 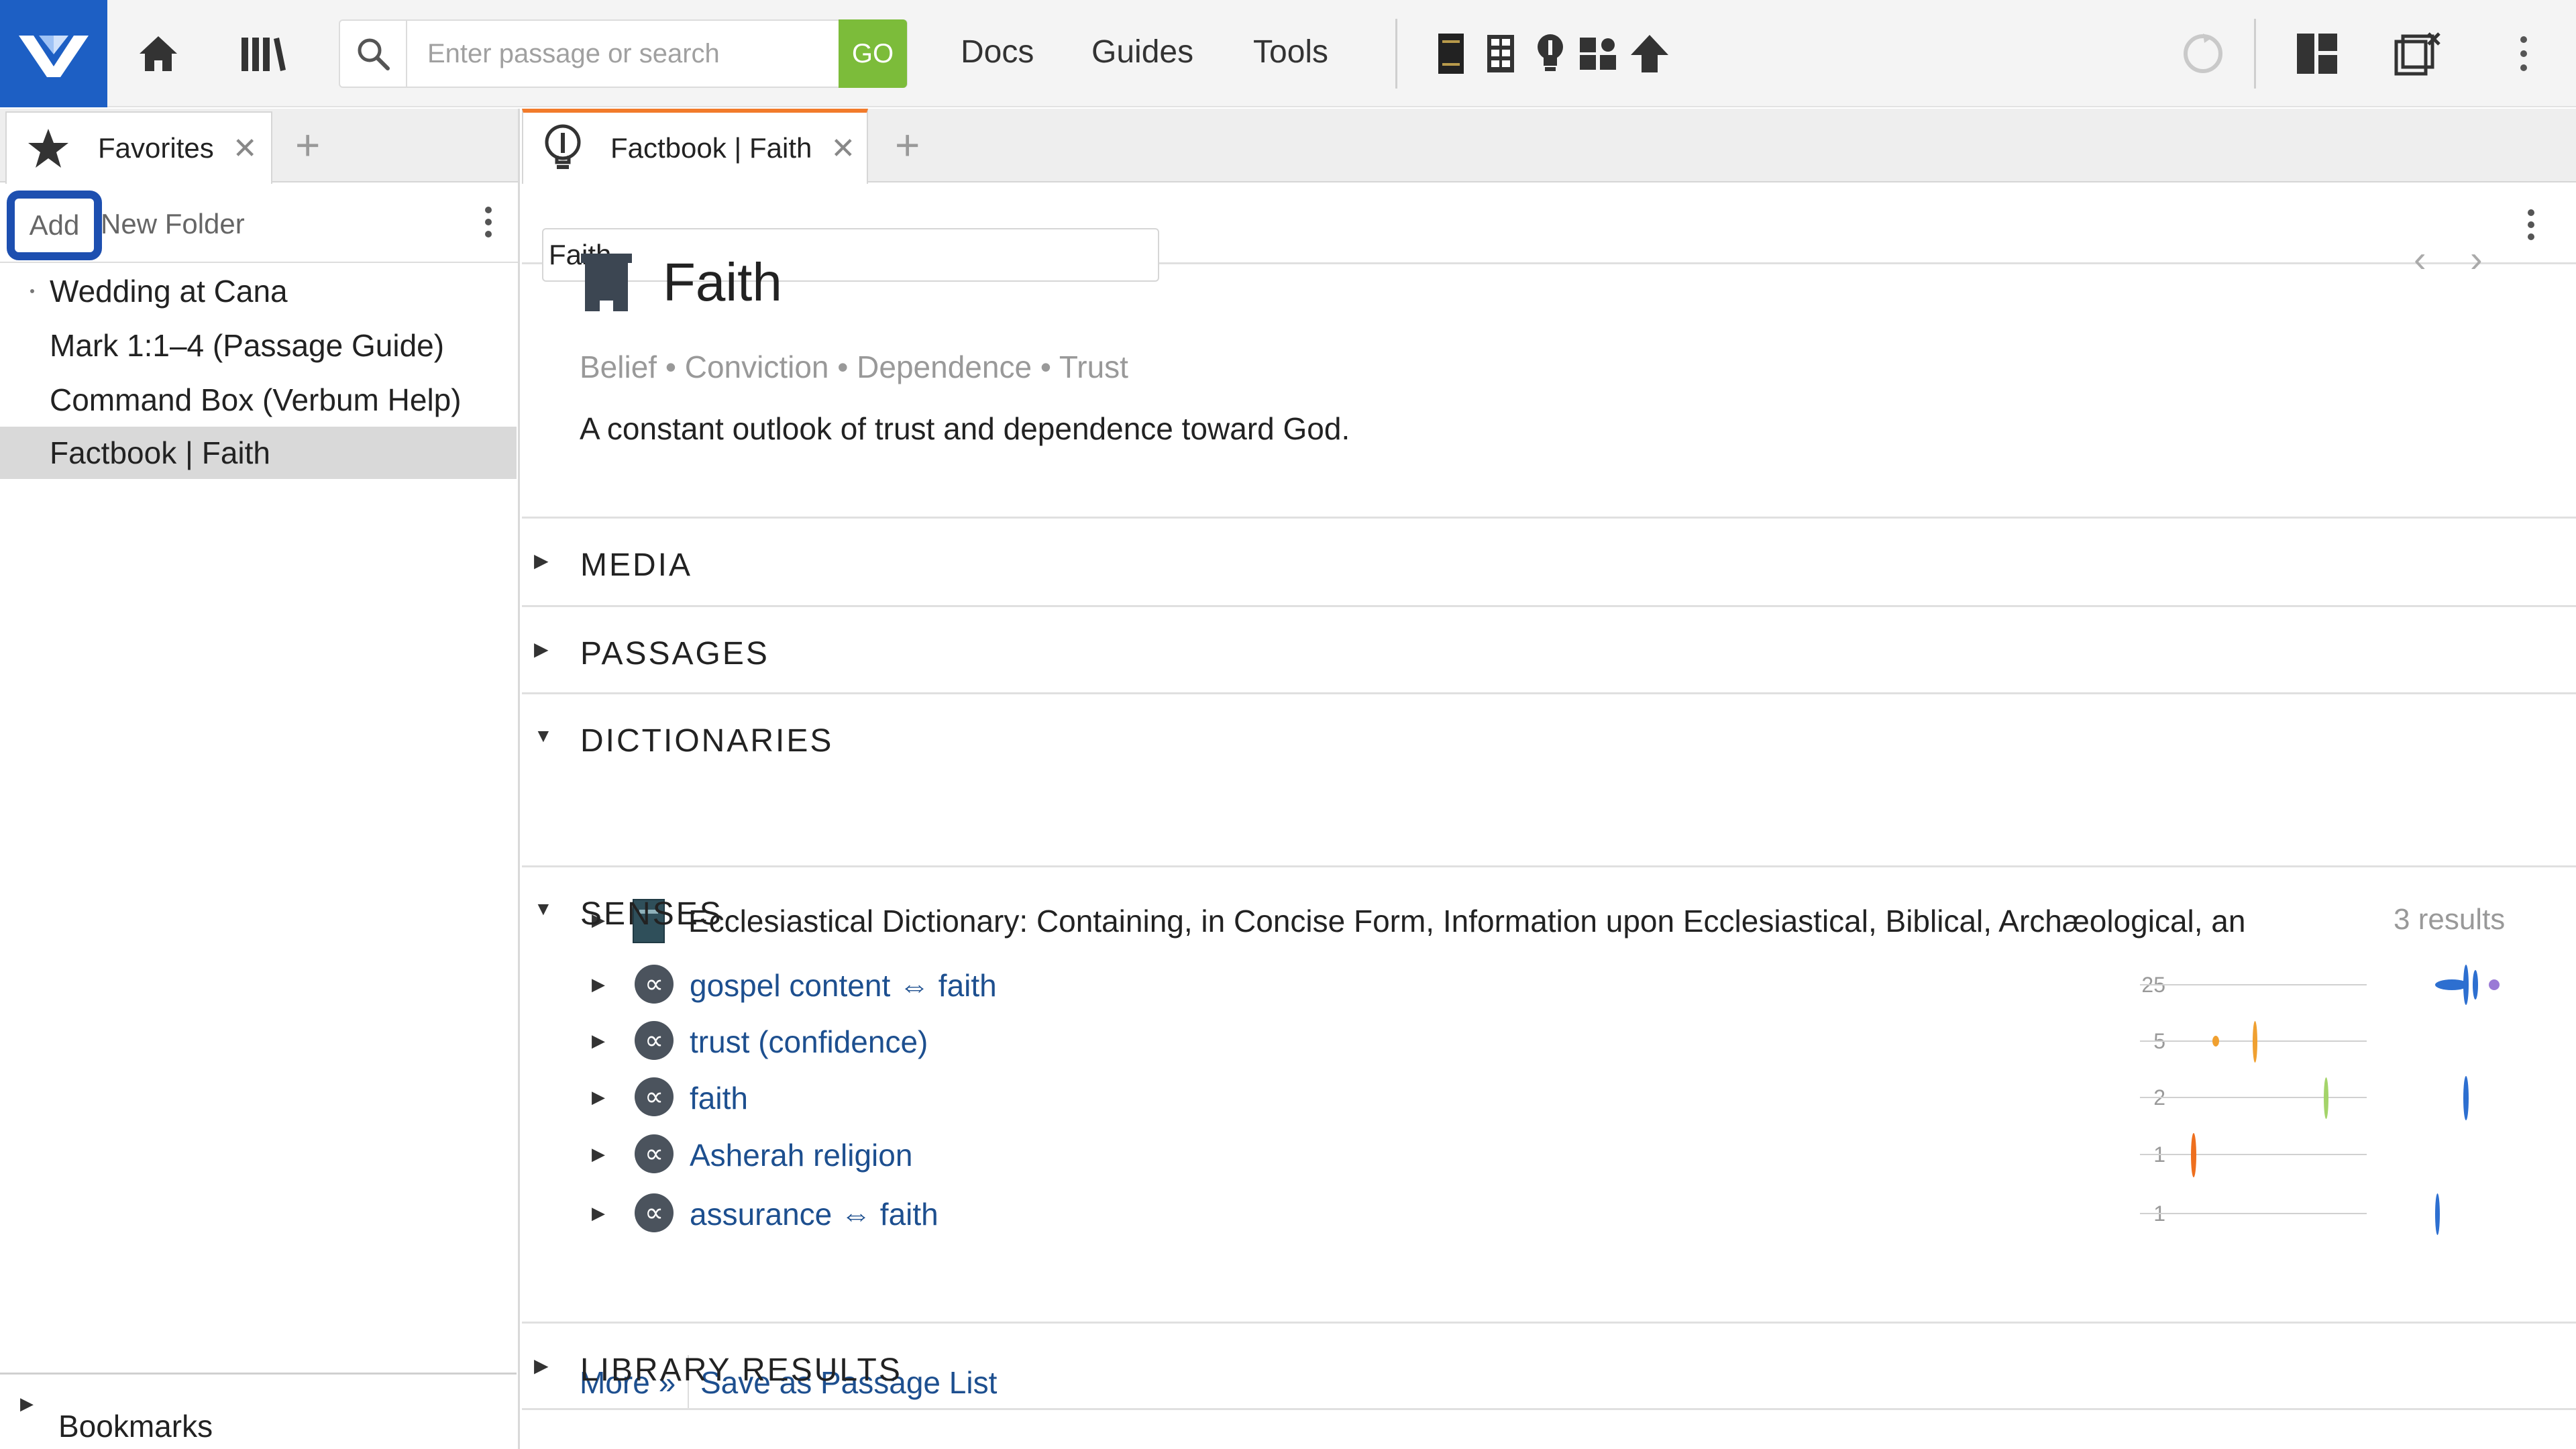 I want to click on toolbar-divider, so click(x=1396, y=54).